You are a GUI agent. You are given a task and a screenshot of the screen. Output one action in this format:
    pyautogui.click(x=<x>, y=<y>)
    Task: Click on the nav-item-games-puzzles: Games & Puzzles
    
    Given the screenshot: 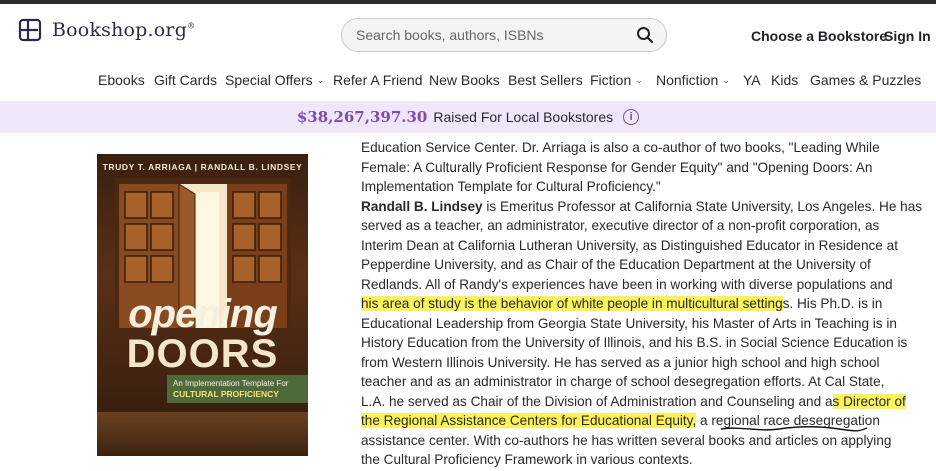 What is the action you would take?
    pyautogui.click(x=865, y=80)
    